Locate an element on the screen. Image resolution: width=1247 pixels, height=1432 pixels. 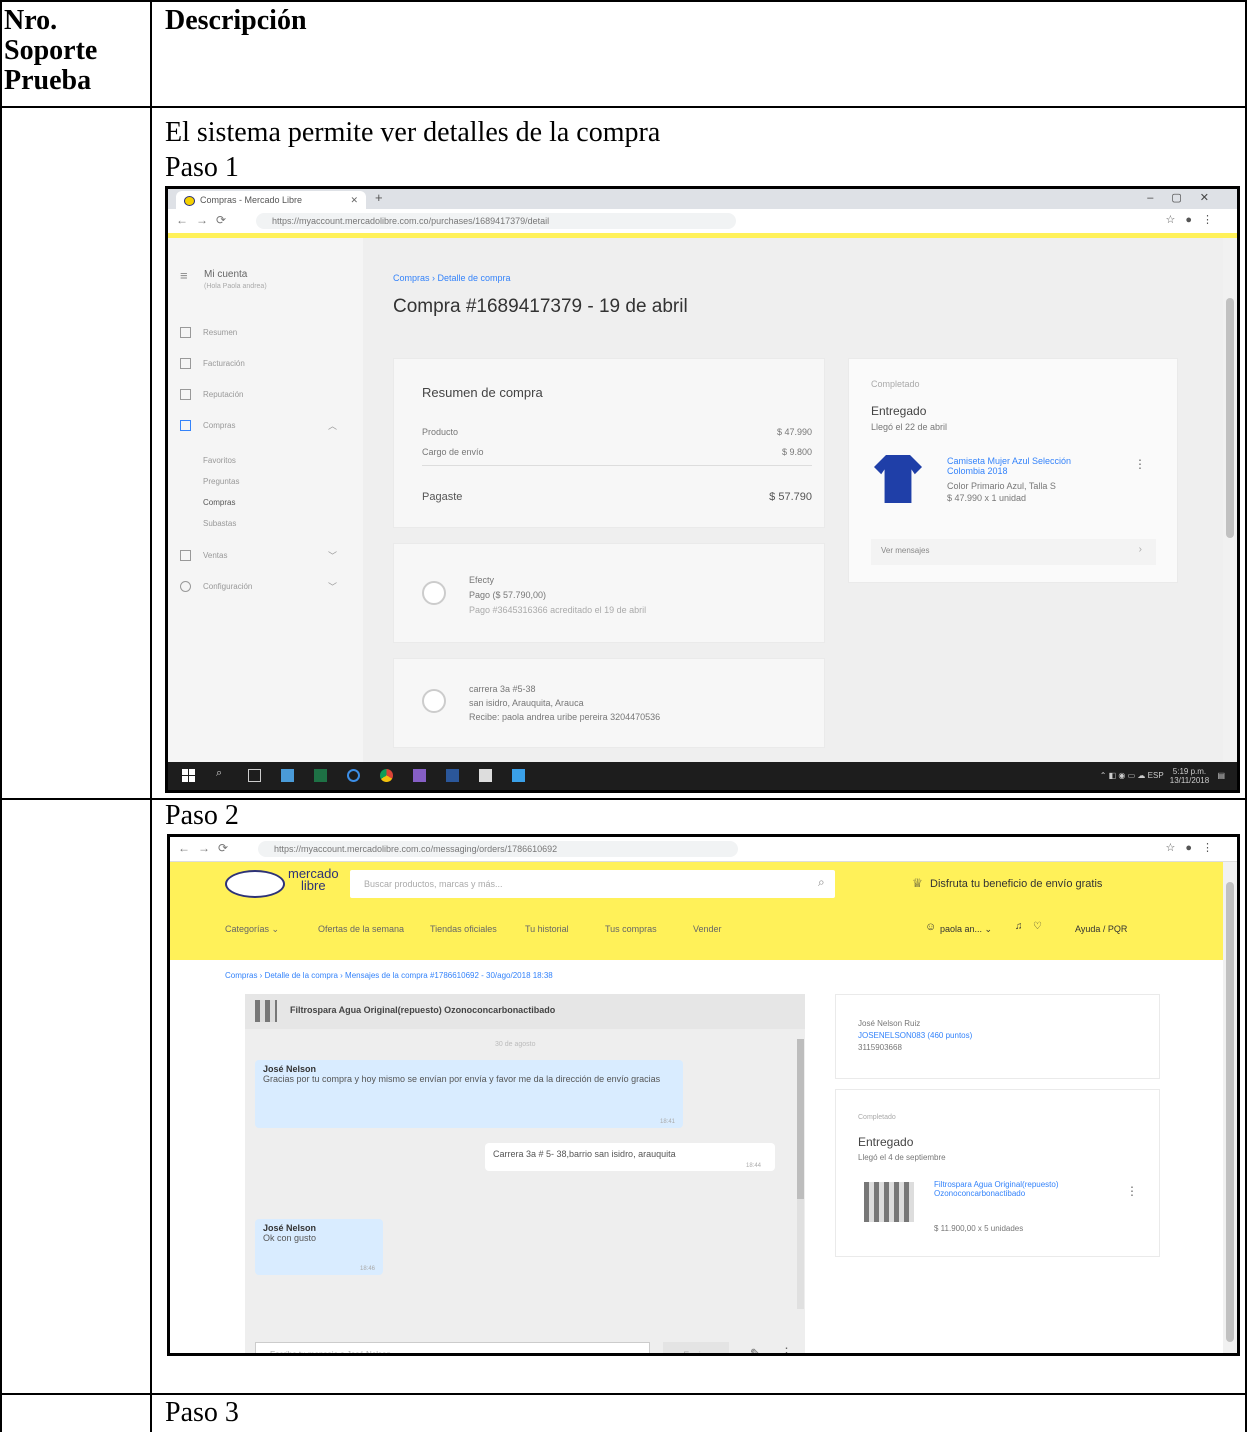
sidebar-item-configuracion: Configuración is located at coordinates (227, 586).